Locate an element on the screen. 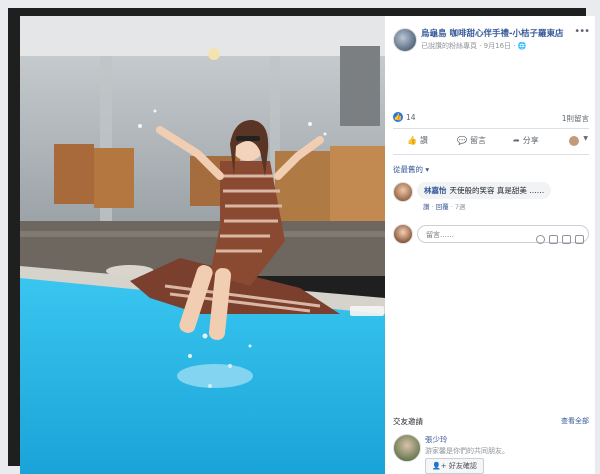  commenter-avatar is located at coordinates (403, 192).